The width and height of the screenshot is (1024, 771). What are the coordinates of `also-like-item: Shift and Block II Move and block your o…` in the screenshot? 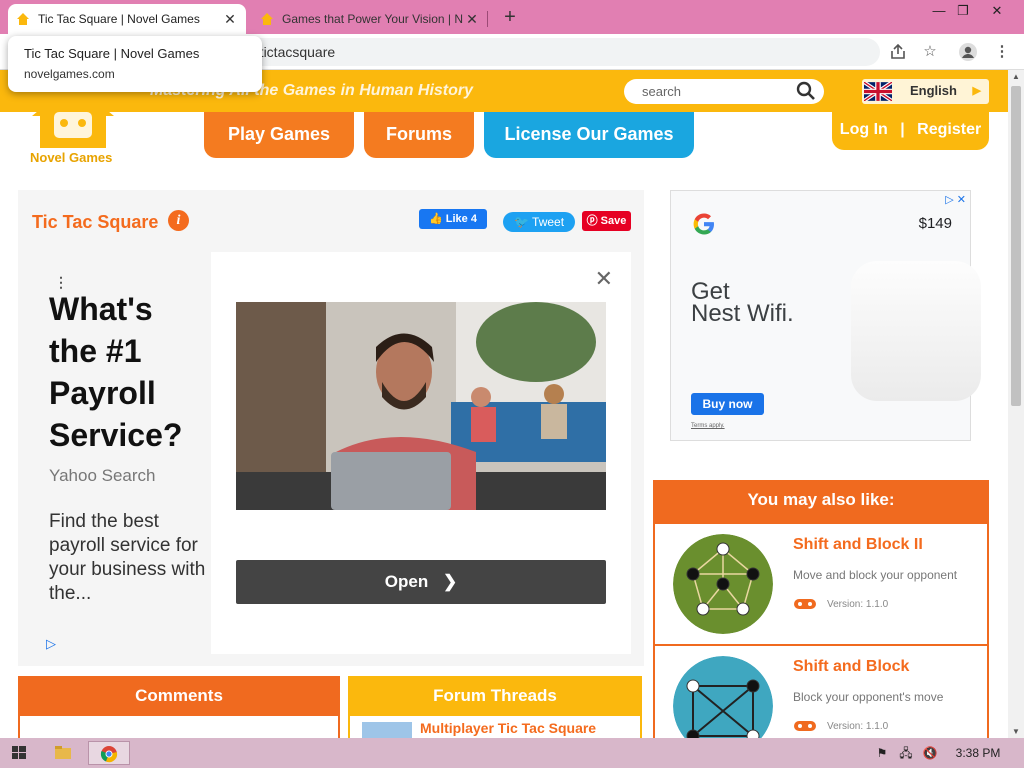 It's located at (821, 586).